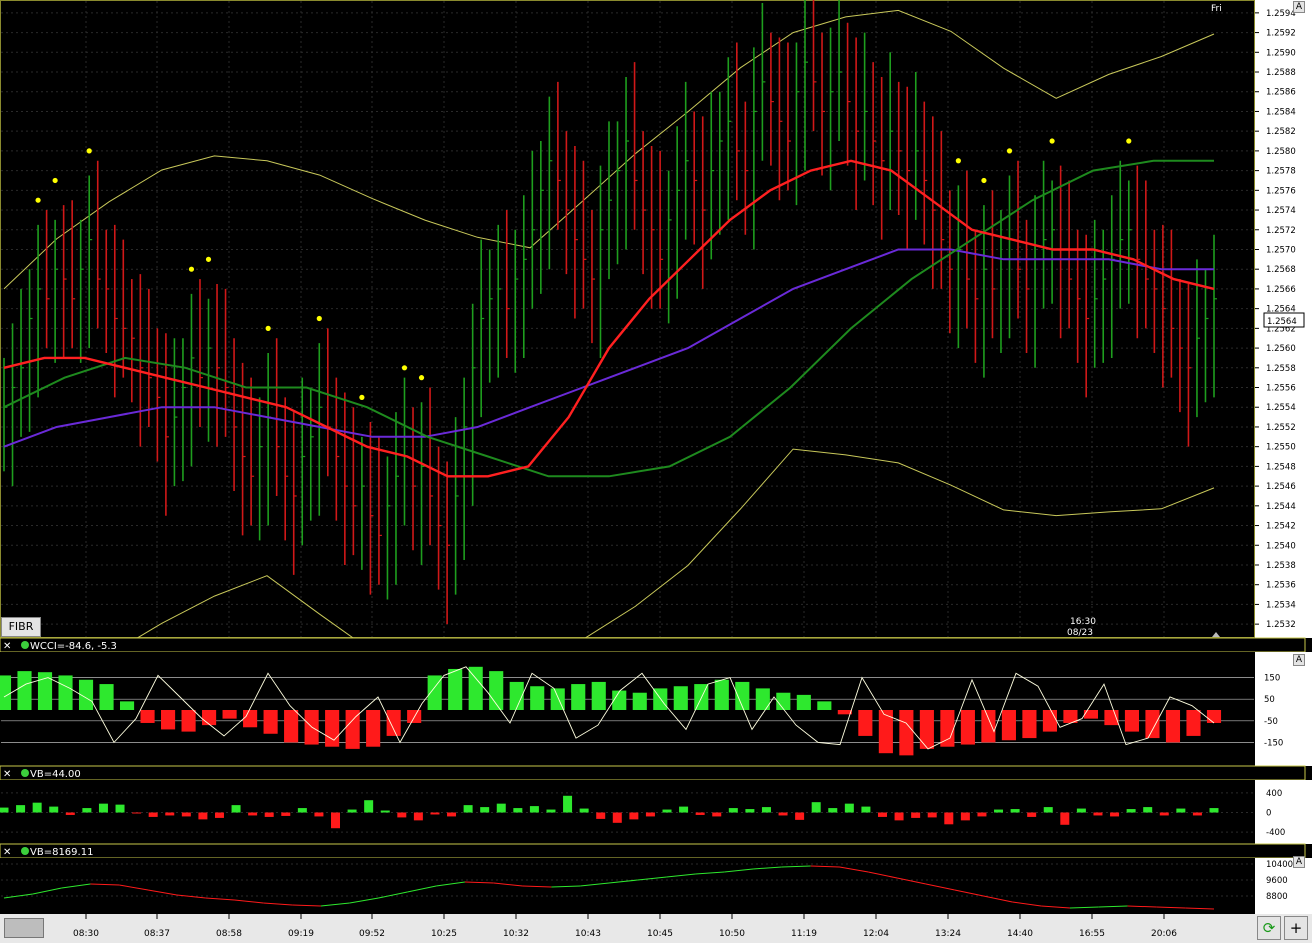 This screenshot has height=943, width=1312. What do you see at coordinates (7, 646) in the screenshot?
I see `cci-close-icon: ✕` at bounding box center [7, 646].